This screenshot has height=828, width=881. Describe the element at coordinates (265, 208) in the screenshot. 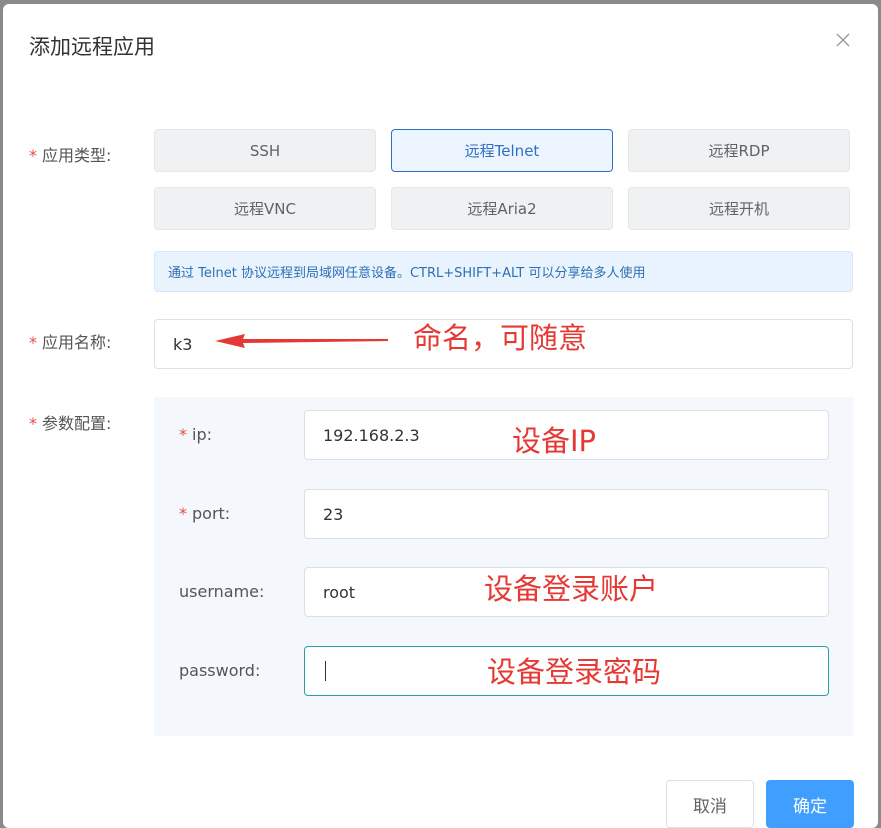

I see `type-option-vnc: 远程VNC` at that location.